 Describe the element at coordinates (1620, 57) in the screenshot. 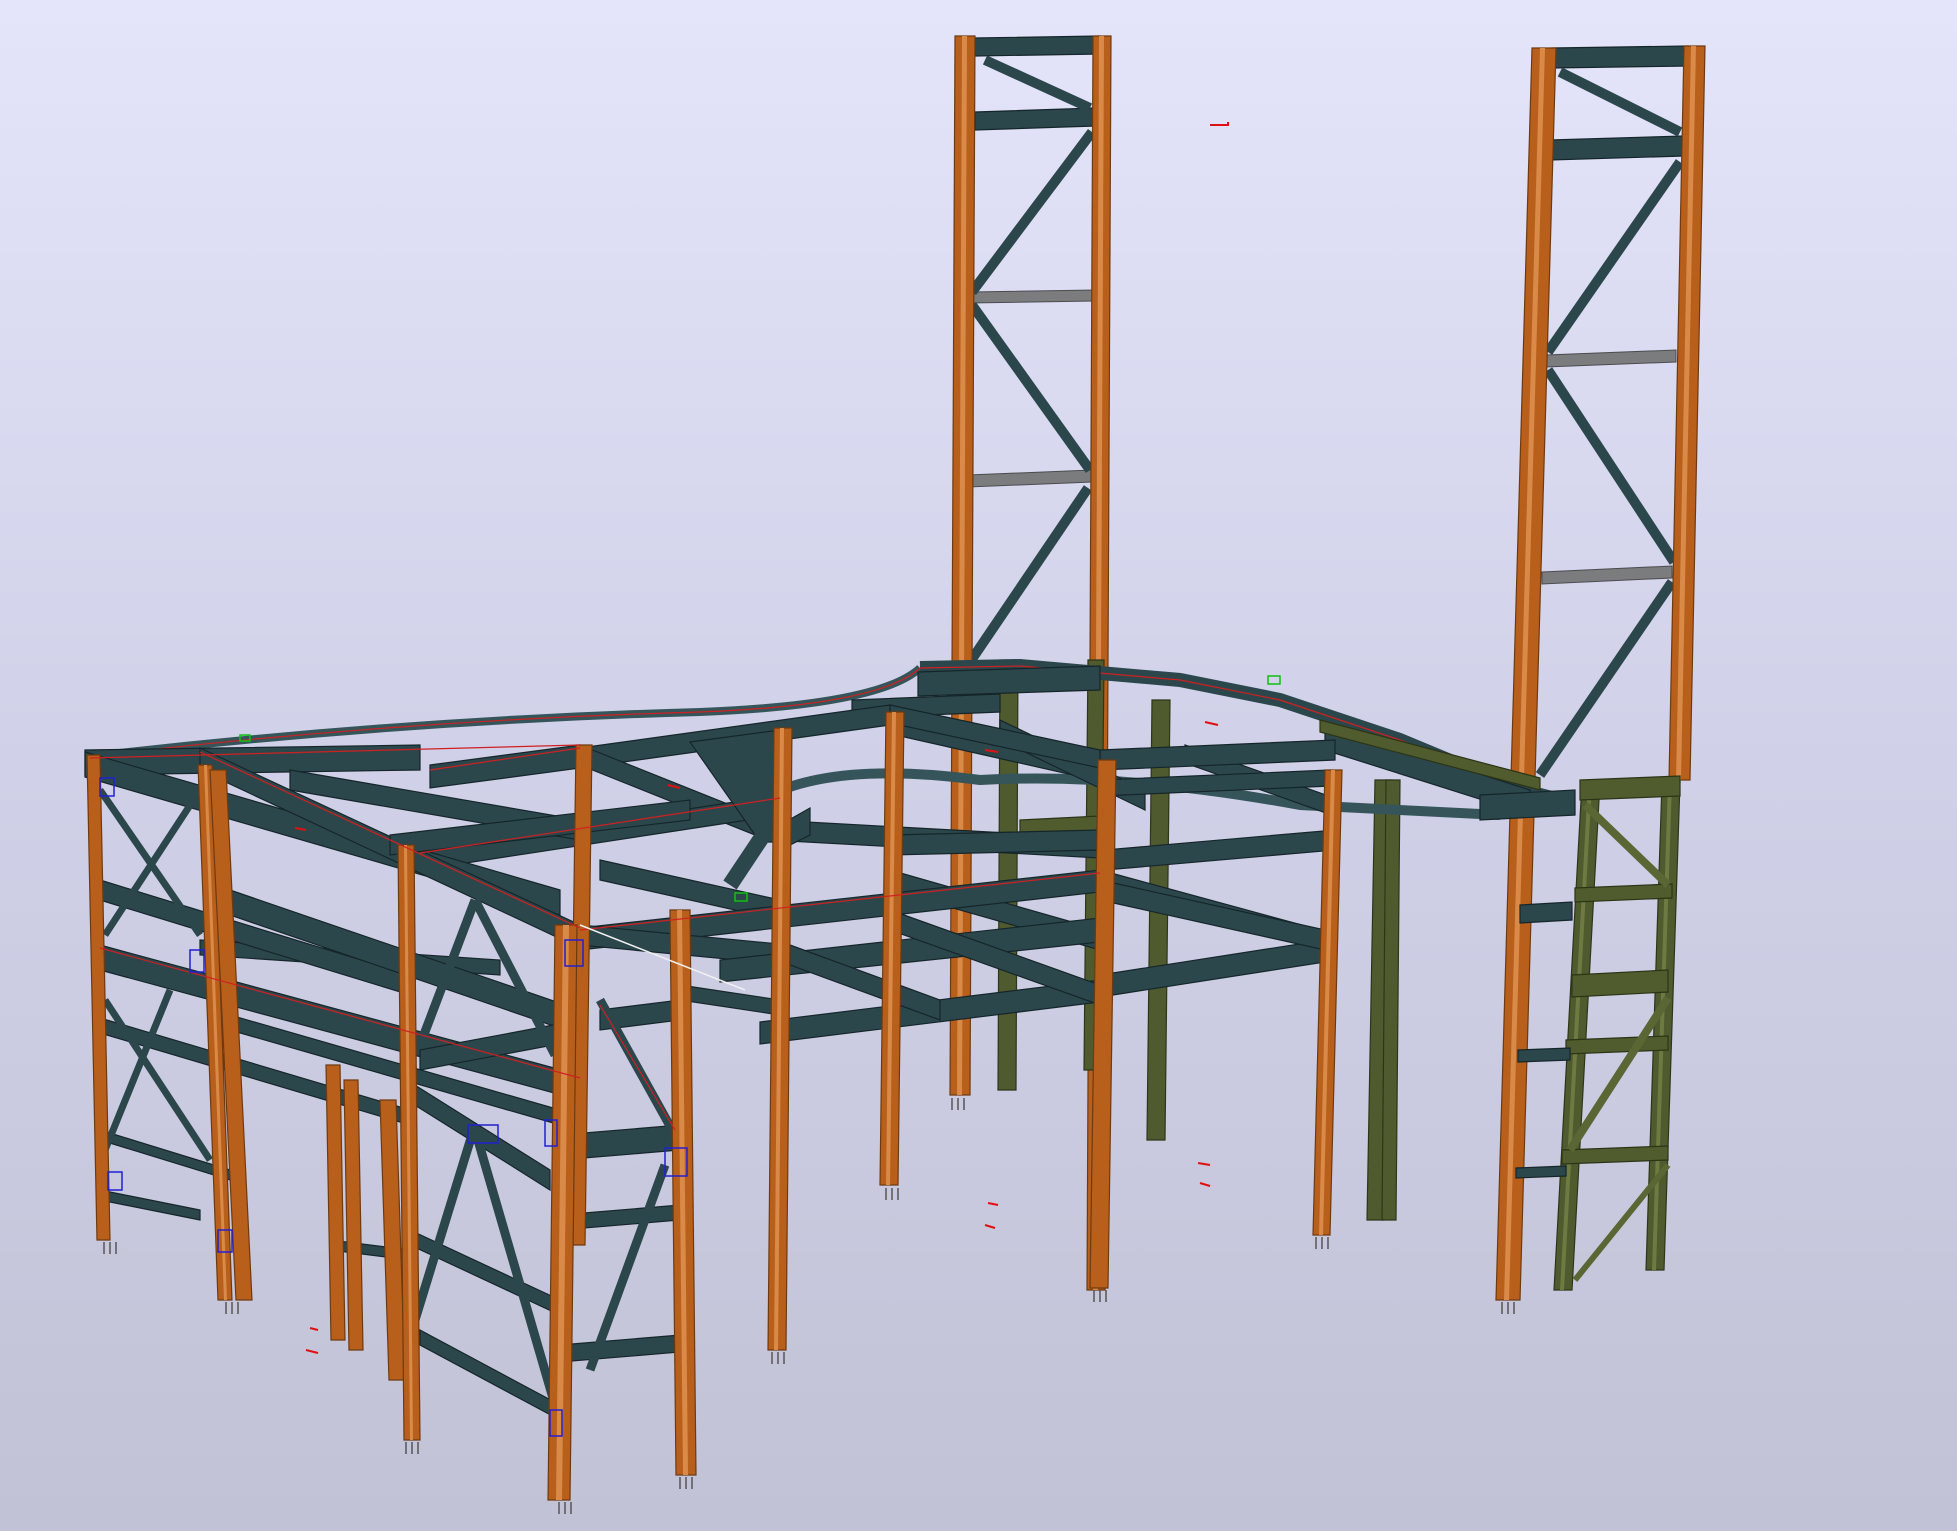

I see `tower2-top-beam` at that location.